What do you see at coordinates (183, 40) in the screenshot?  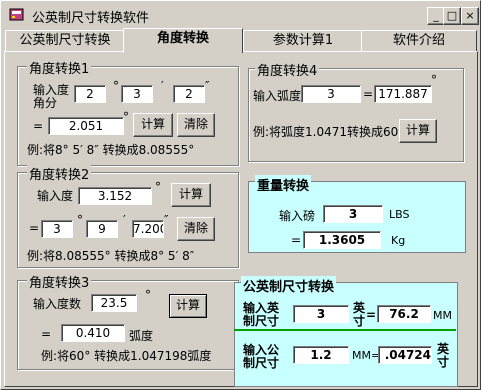 I see `tab-angle-convert: 角度转换` at bounding box center [183, 40].